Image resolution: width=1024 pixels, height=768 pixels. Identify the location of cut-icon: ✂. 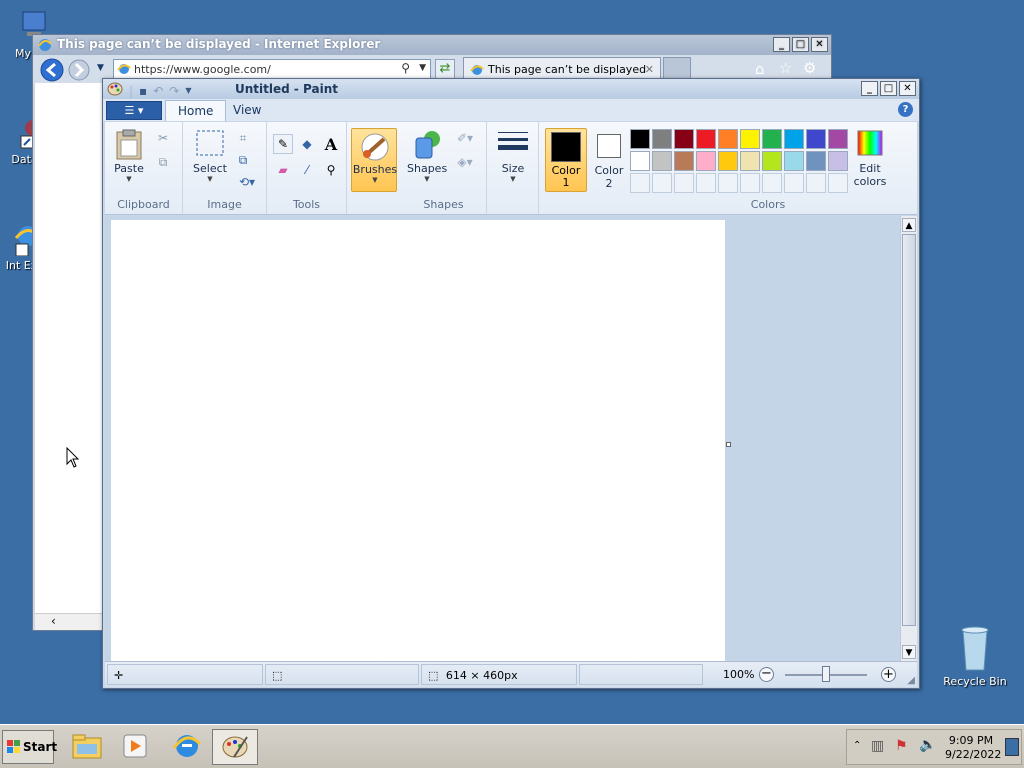
(163, 138).